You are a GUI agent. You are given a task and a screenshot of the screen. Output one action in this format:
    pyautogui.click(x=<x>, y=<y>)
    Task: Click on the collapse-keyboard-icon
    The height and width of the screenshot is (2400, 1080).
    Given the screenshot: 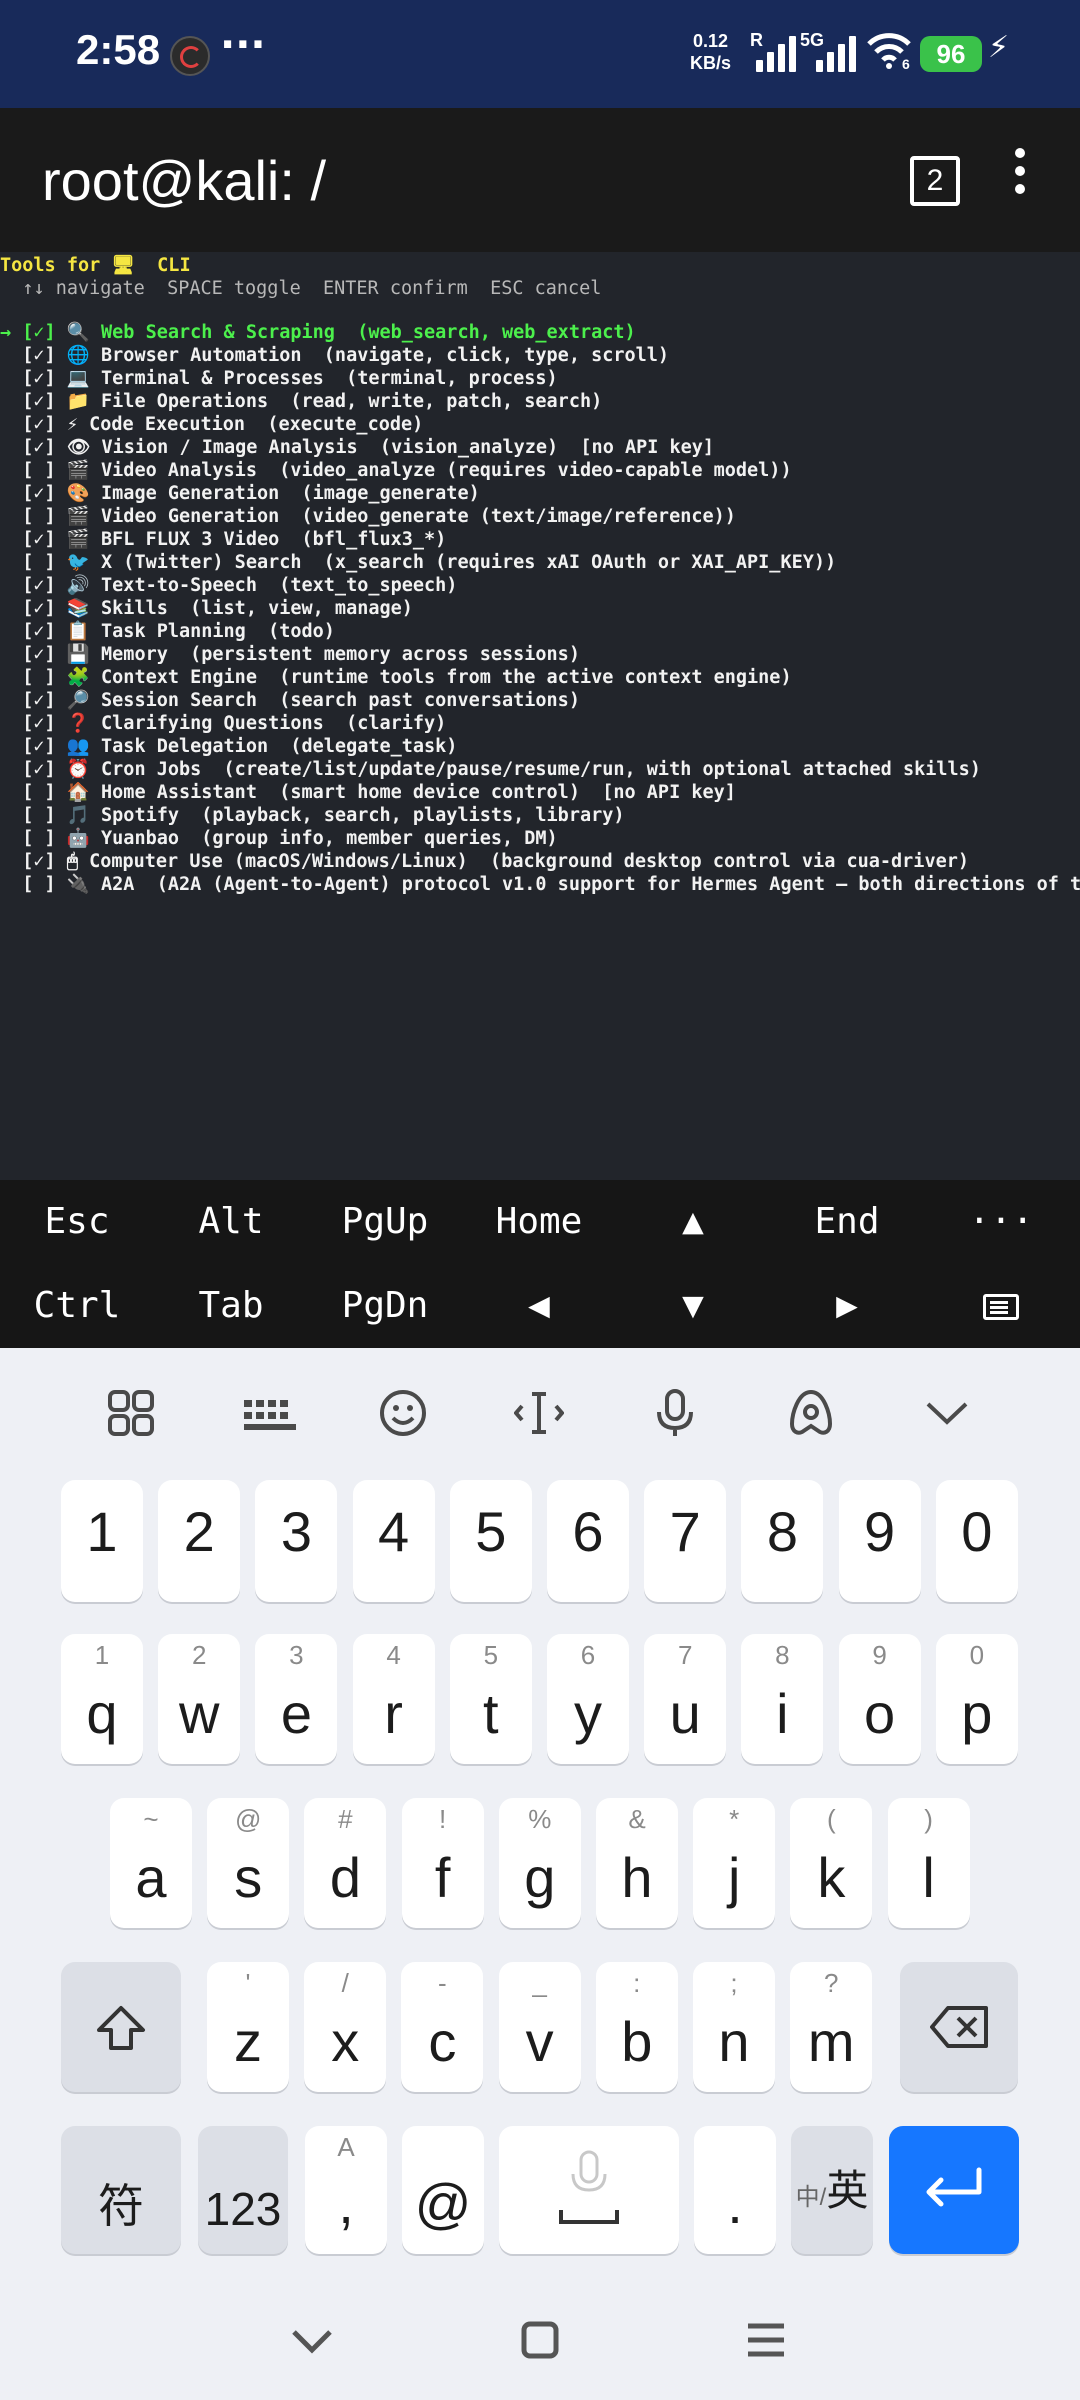 What is the action you would take?
    pyautogui.click(x=947, y=1413)
    